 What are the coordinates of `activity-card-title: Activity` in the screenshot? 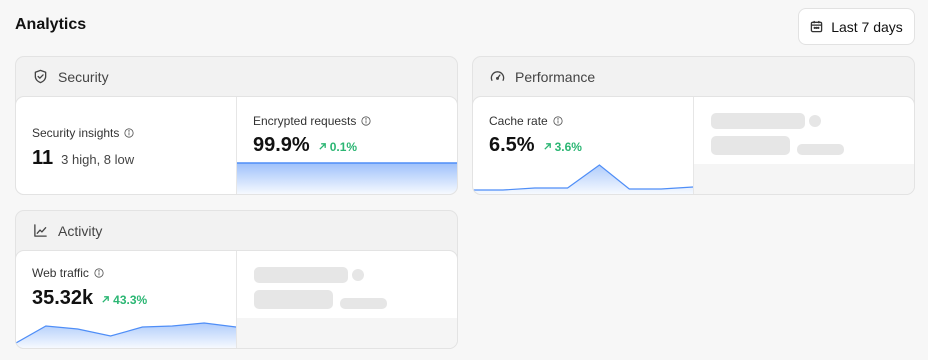 It's located at (80, 230).